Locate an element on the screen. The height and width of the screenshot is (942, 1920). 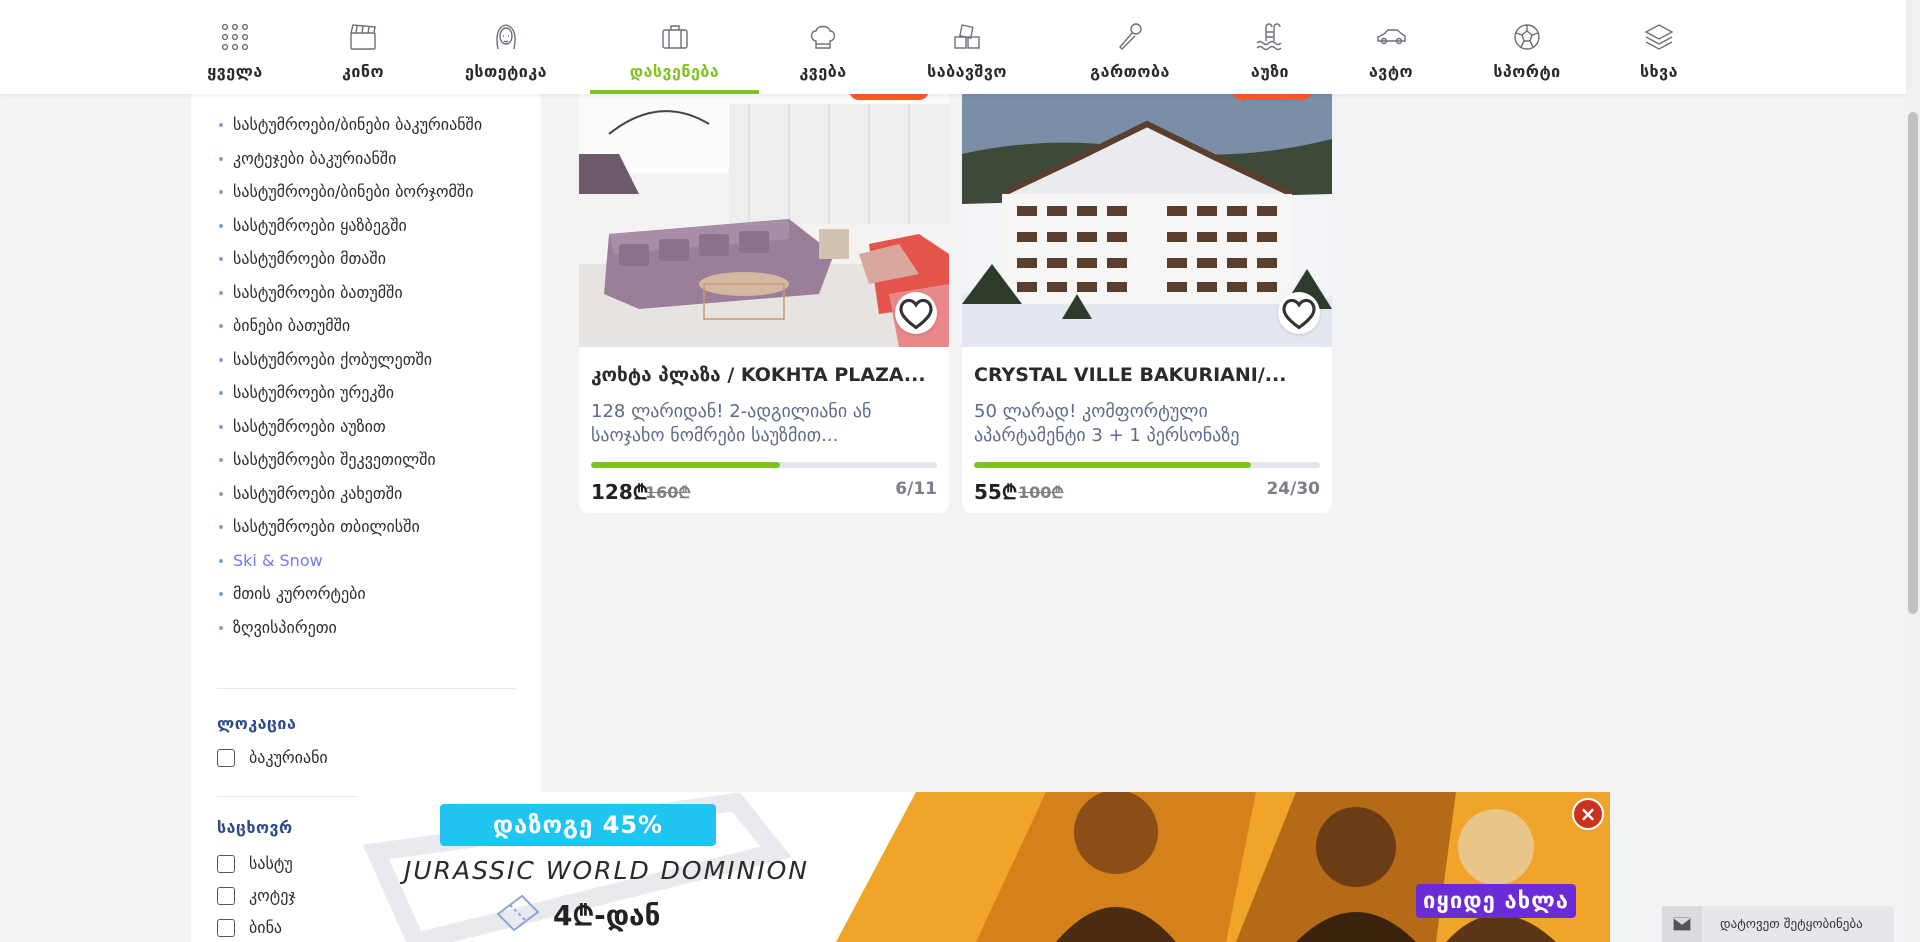
nav-item-aesthetics: ესთეტიკა is located at coordinates (506, 47).